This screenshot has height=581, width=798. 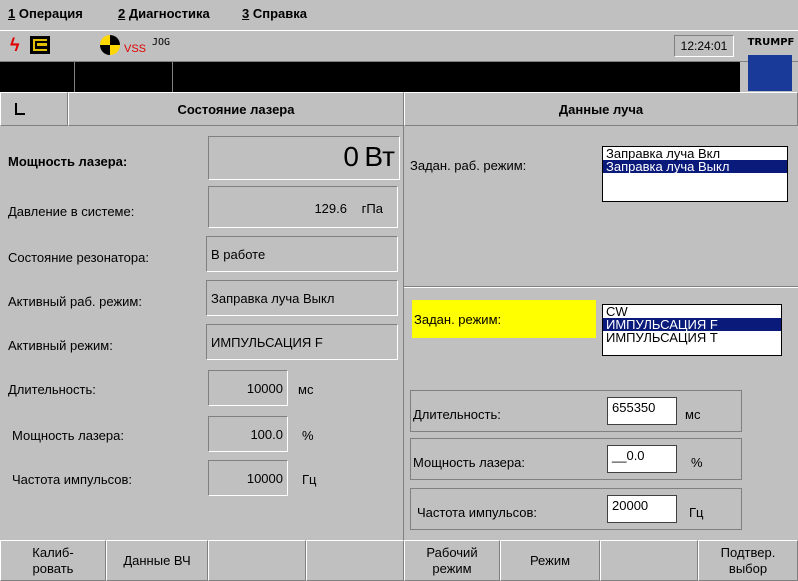 I want to click on power-pct-unit: %, so click(x=308, y=435).